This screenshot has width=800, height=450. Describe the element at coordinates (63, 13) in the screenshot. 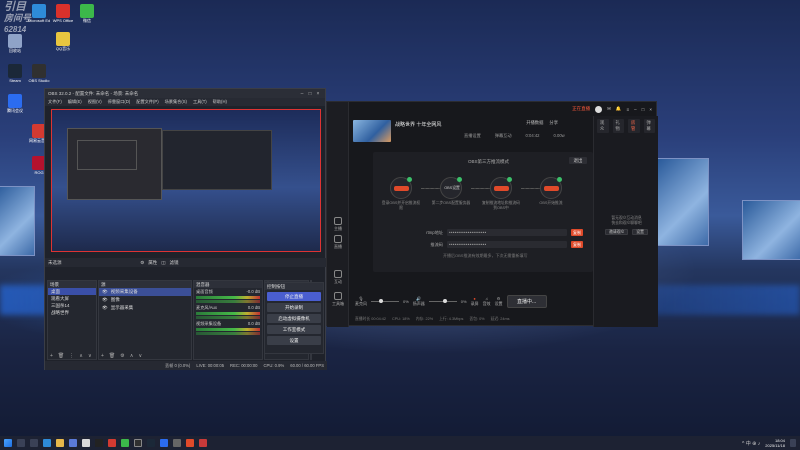

I see `desktop-icon: WPS Office` at that location.